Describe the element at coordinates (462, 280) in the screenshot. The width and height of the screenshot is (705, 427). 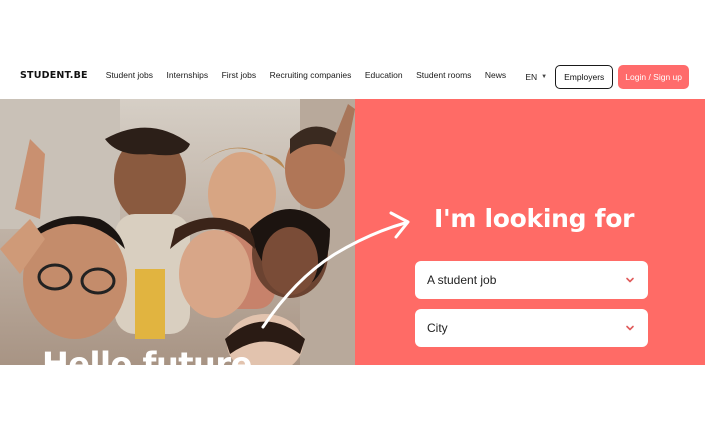
I see `job-type-select-value: A student job` at that location.